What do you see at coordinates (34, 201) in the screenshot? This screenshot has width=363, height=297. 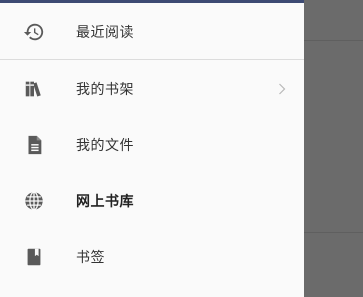 I see `globe-icon` at bounding box center [34, 201].